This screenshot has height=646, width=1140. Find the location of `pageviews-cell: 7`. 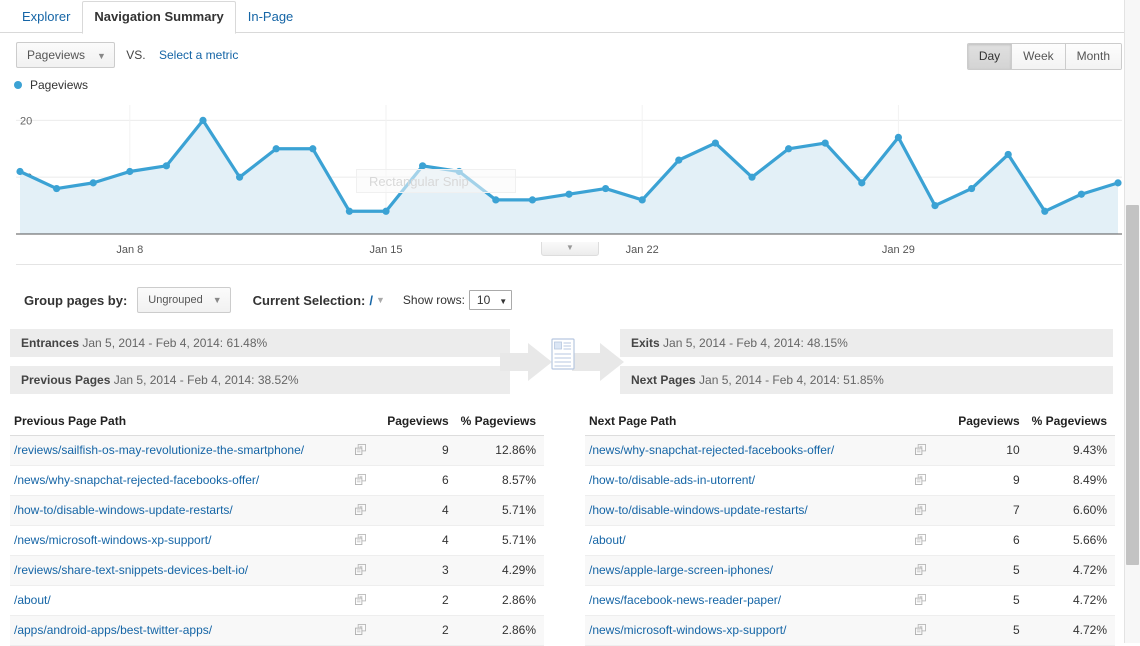

pageviews-cell: 7 is located at coordinates (980, 510).